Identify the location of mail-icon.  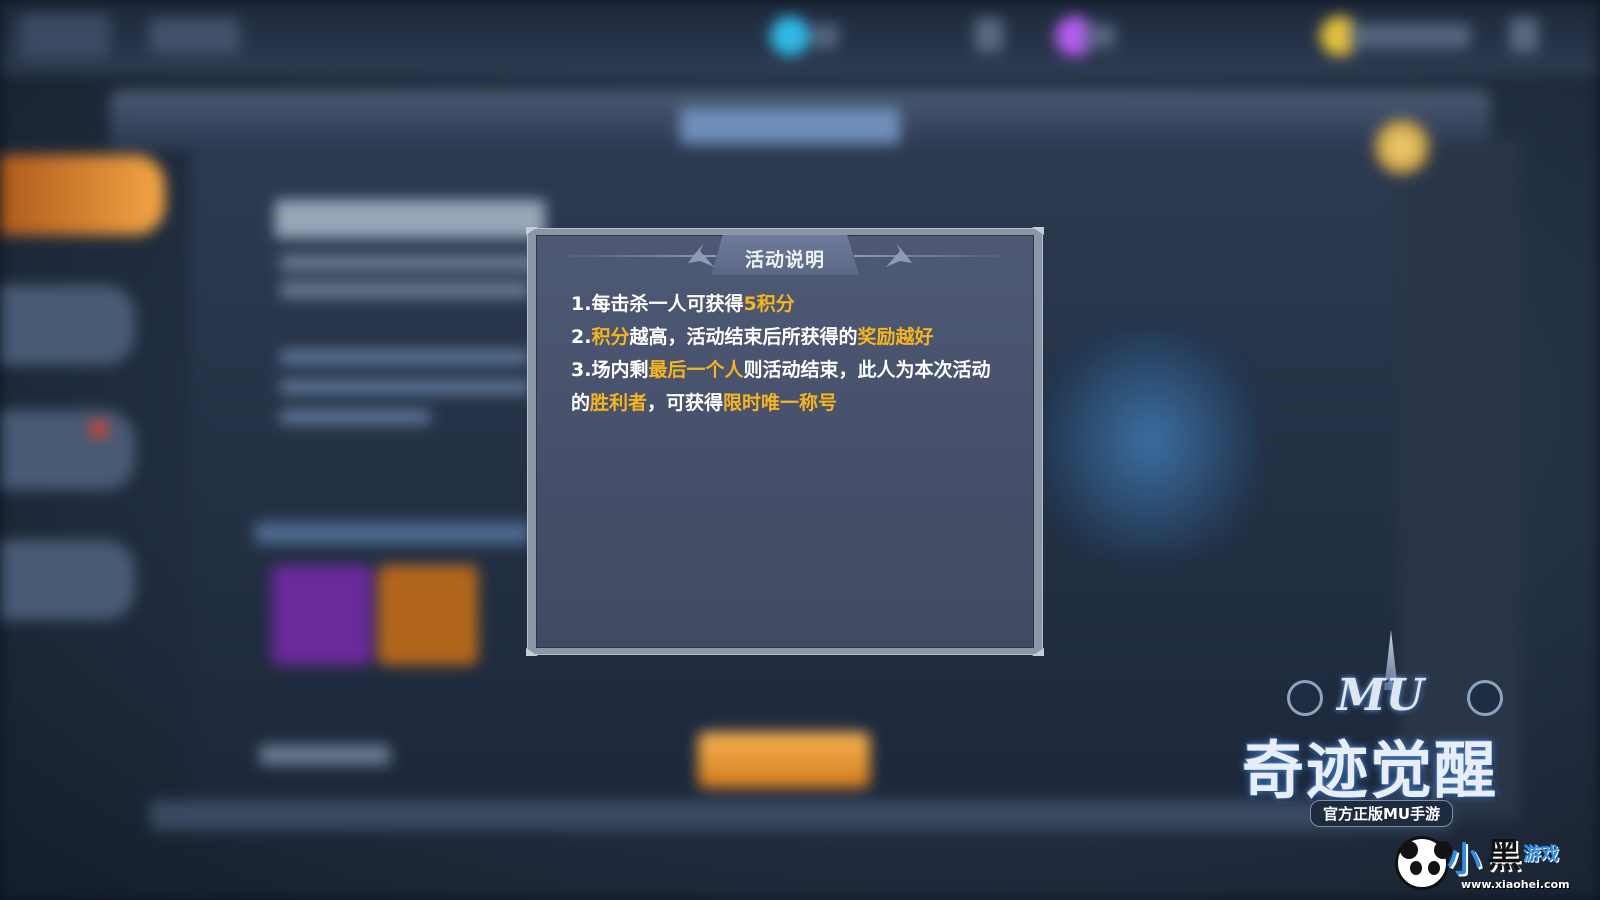
(1524, 35).